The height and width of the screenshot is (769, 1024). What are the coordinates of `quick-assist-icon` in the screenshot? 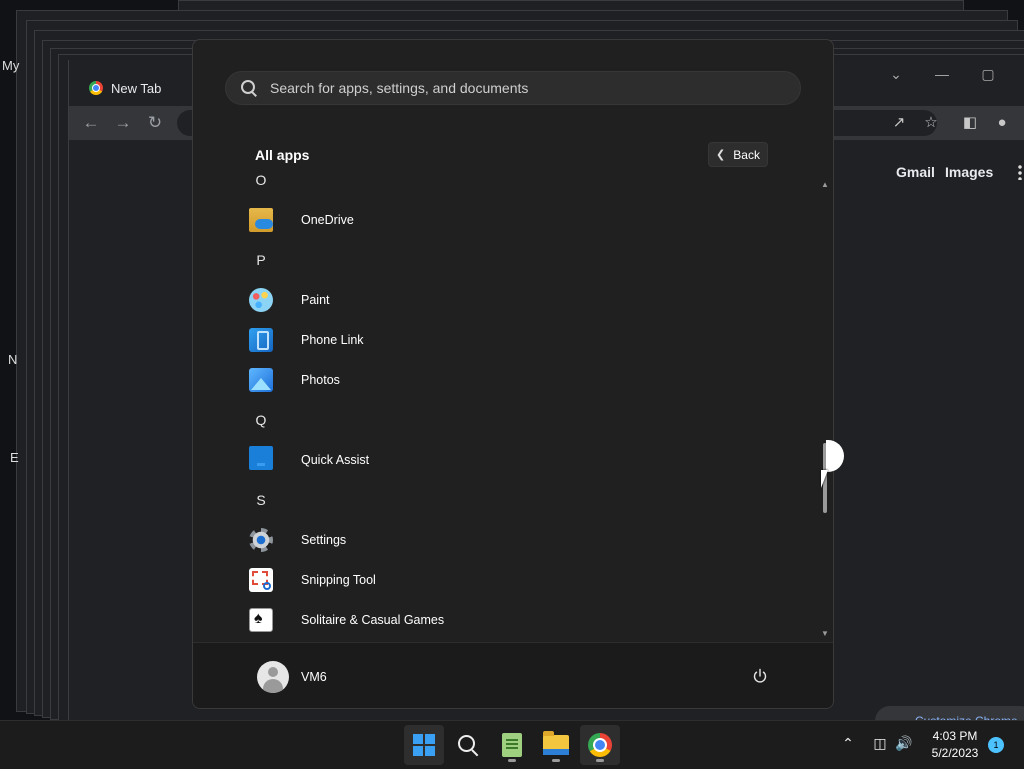 It's located at (261, 458).